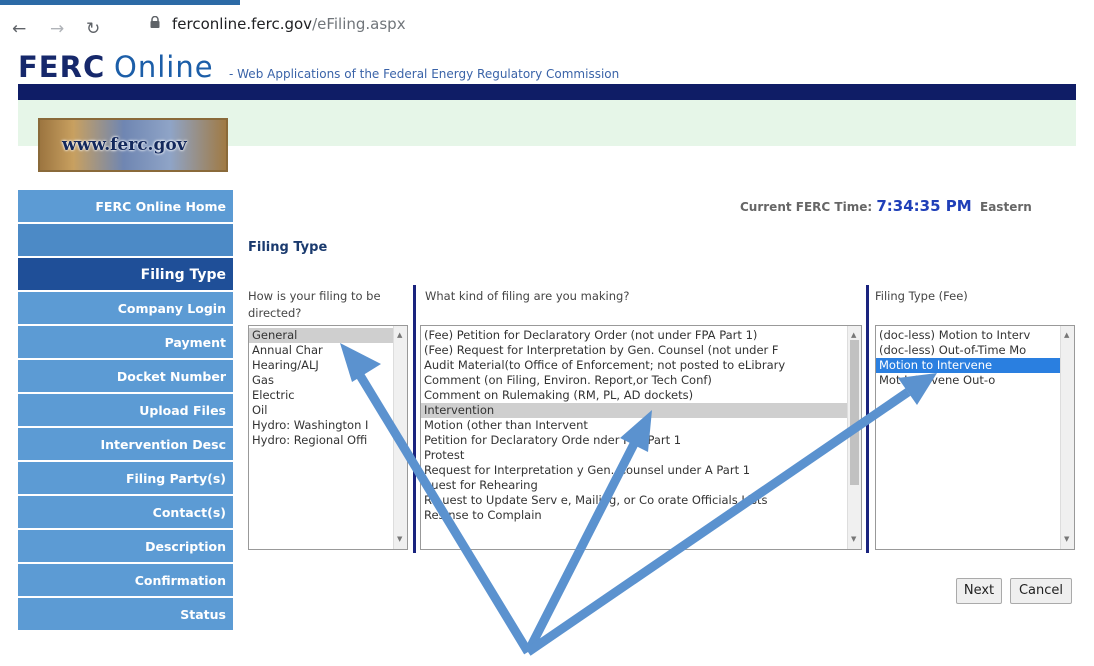  What do you see at coordinates (360, 362) in the screenshot?
I see `arrowhead-general` at bounding box center [360, 362].